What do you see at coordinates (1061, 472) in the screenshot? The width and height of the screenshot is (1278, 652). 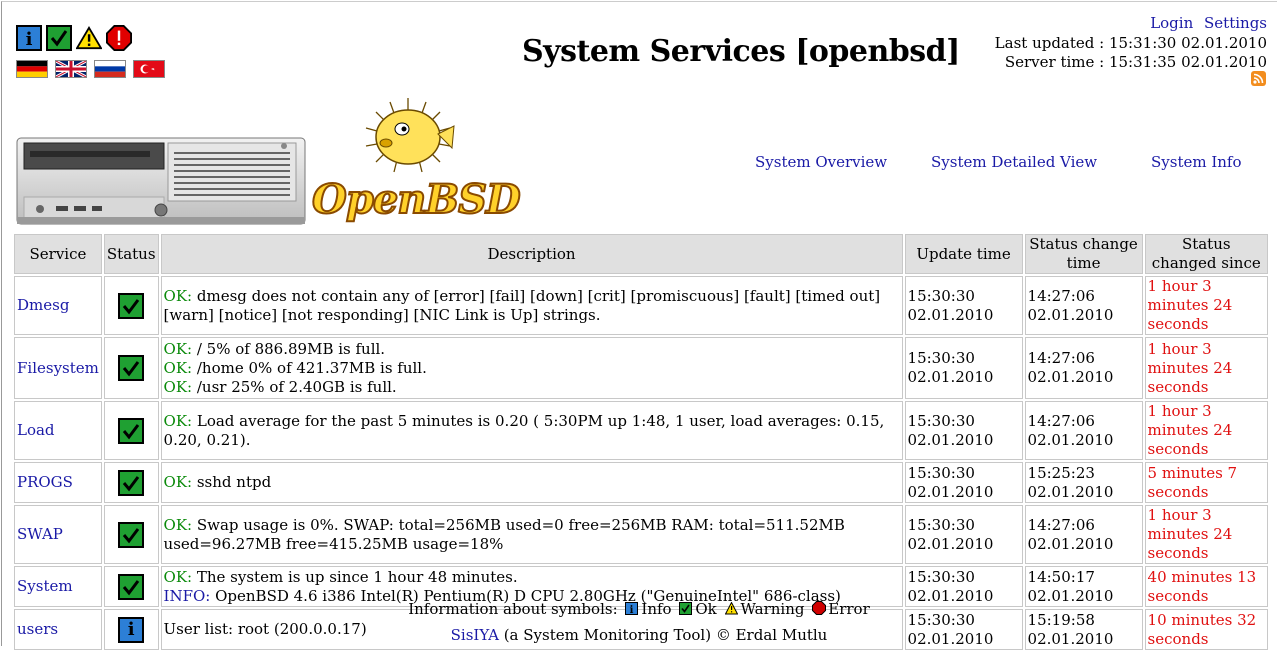 I see `status-change-time-cell-line: 15:25:23` at bounding box center [1061, 472].